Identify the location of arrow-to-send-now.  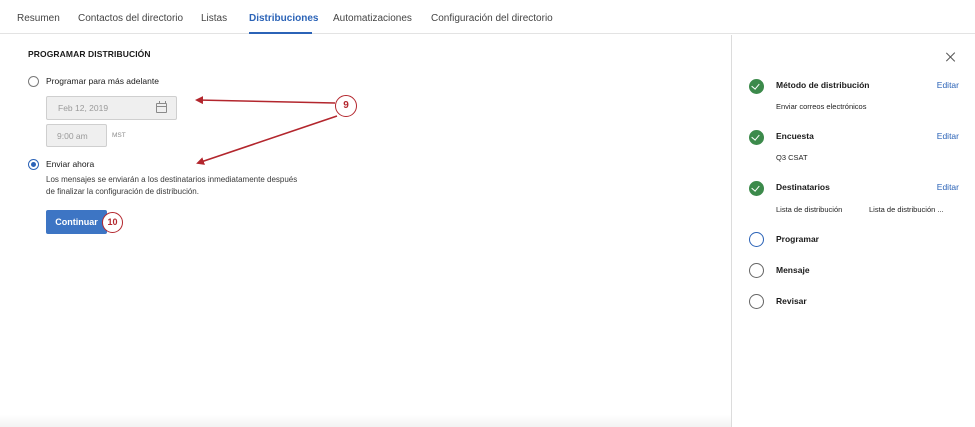
(267, 140).